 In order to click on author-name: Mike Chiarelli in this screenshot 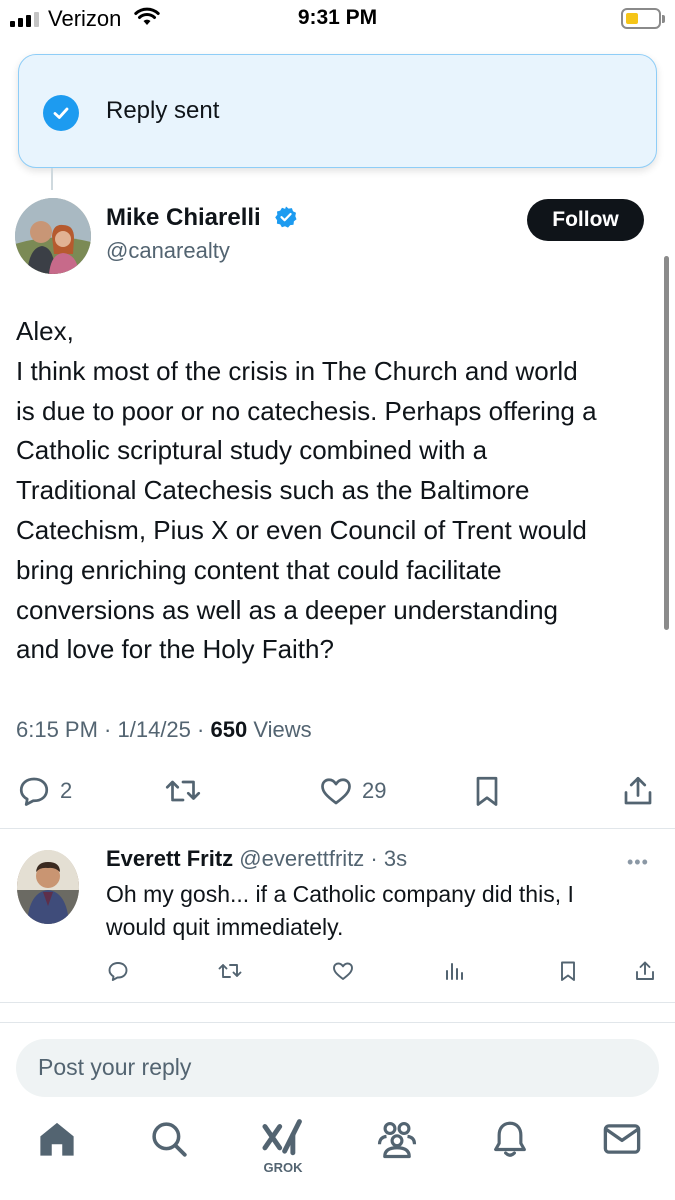, I will do `click(183, 218)`.